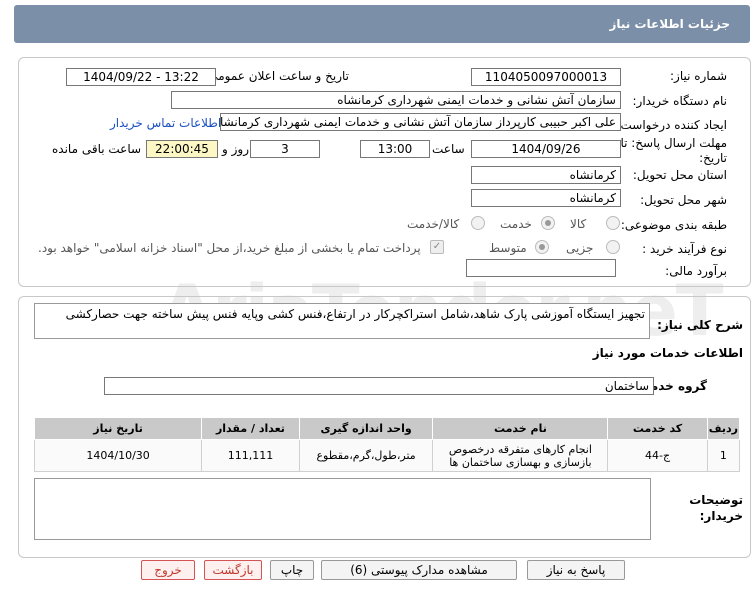  What do you see at coordinates (696, 271) in the screenshot?
I see `estimate-label: برآورد مالی:` at bounding box center [696, 271].